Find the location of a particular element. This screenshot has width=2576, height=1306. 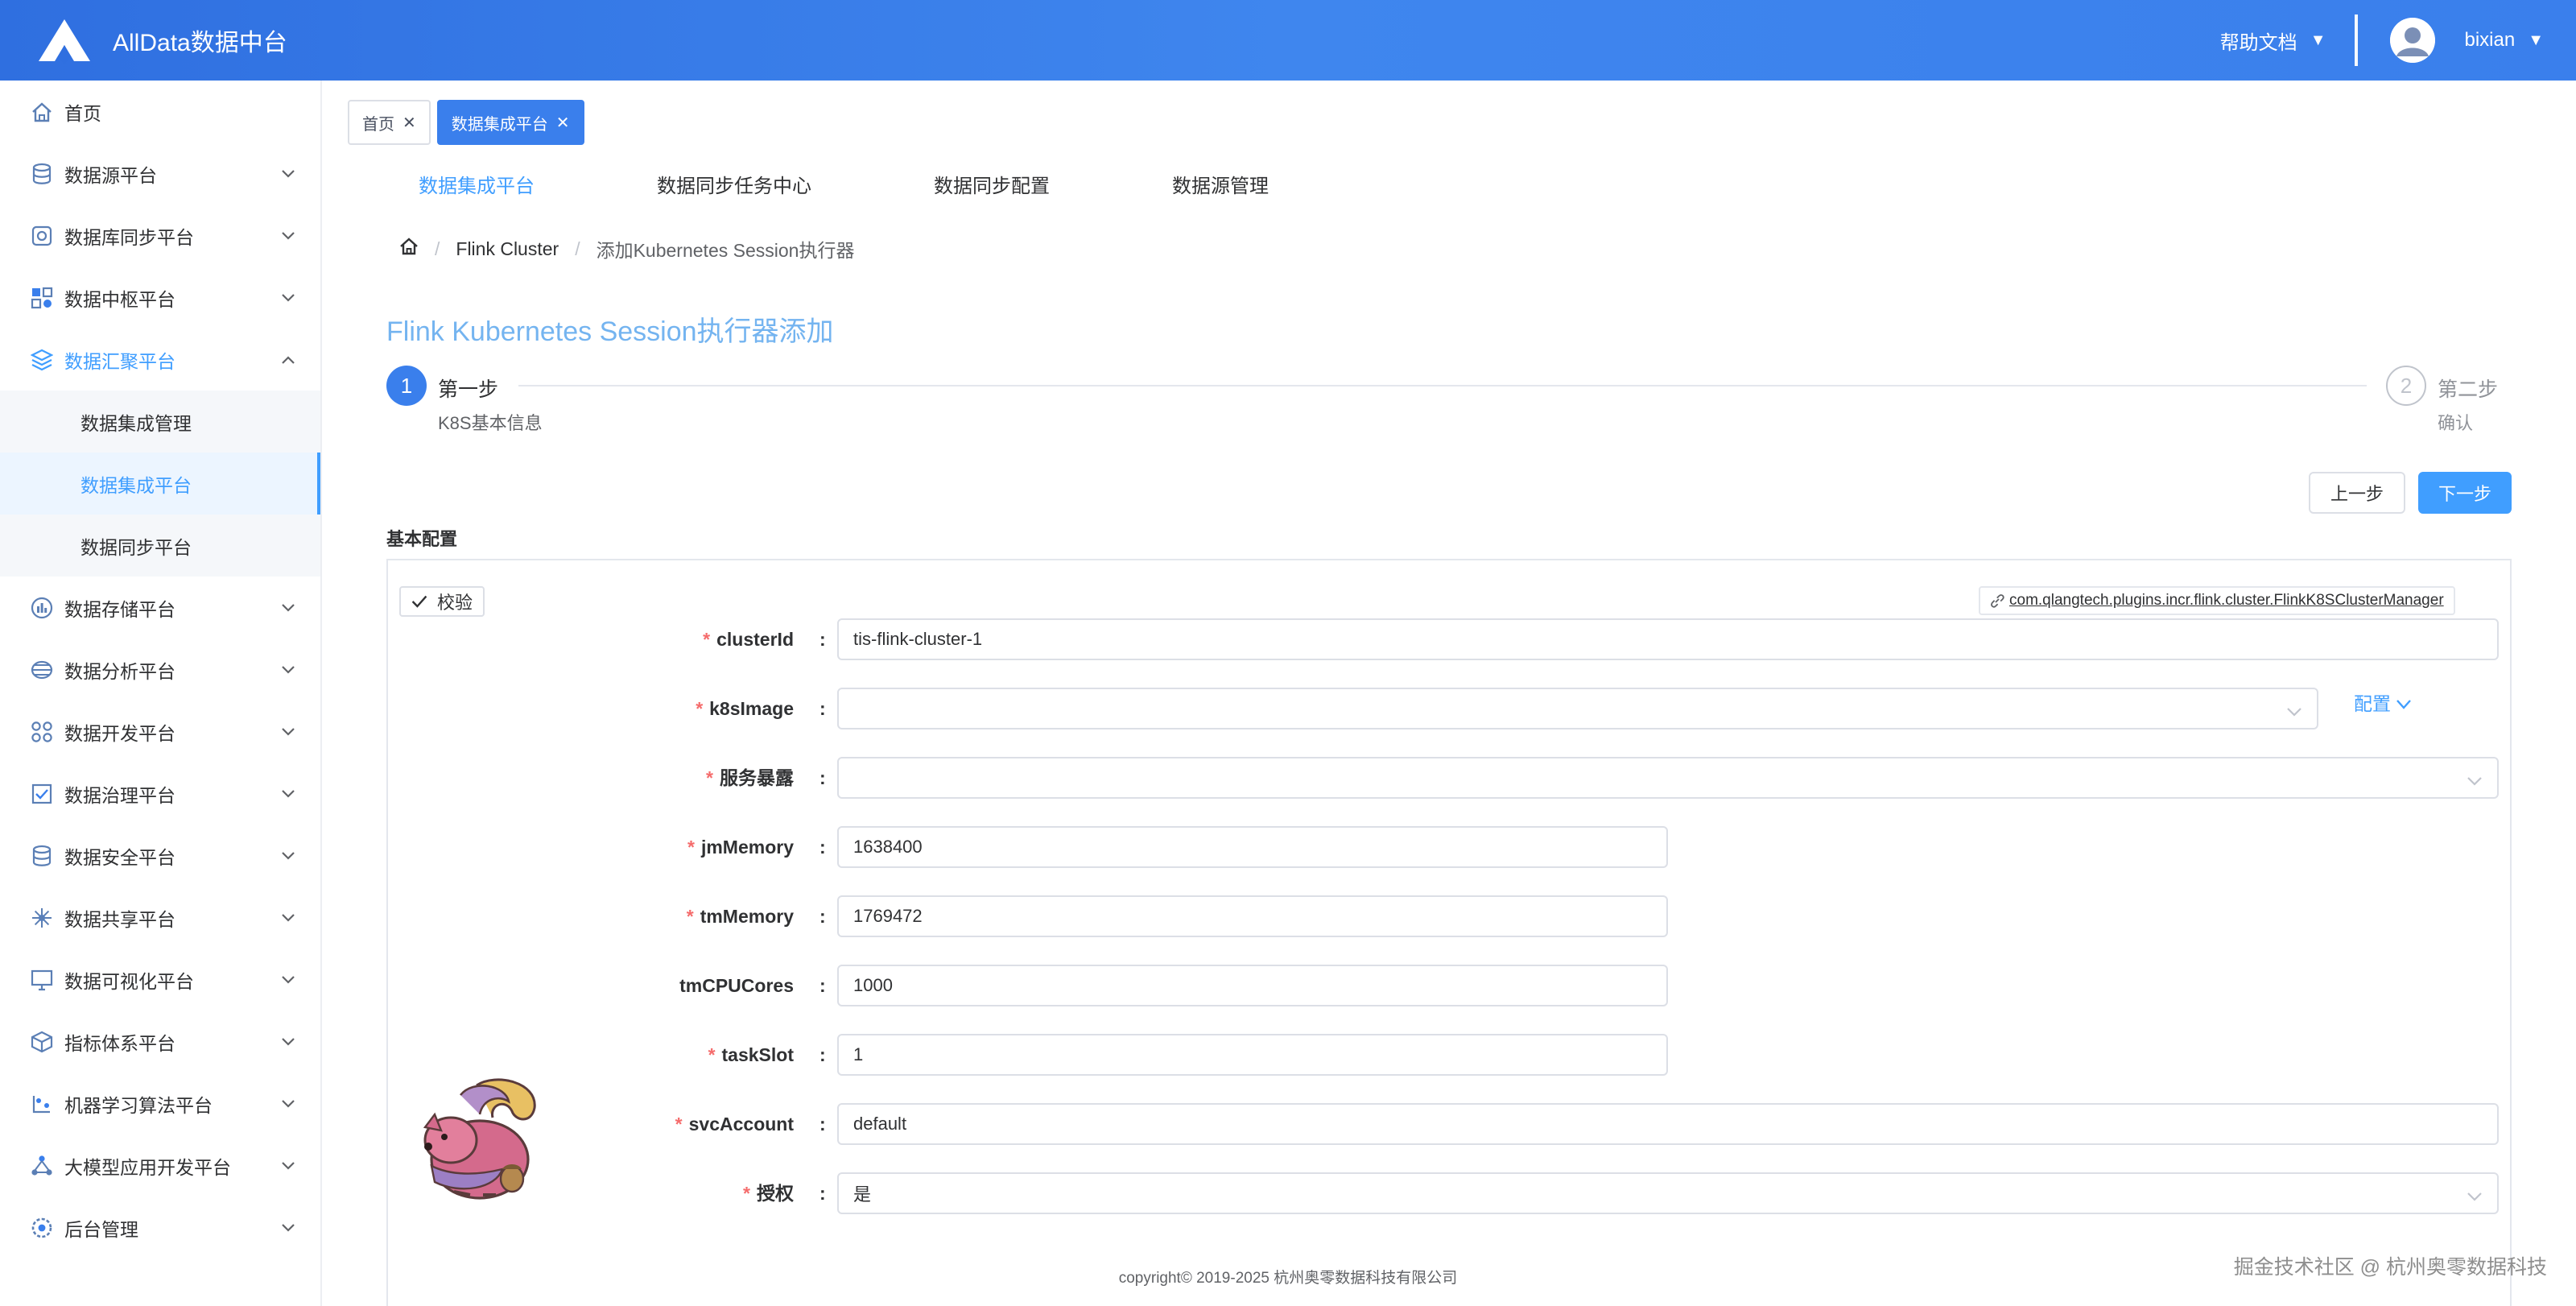

next-step-button: 下一步 is located at coordinates (2465, 493).